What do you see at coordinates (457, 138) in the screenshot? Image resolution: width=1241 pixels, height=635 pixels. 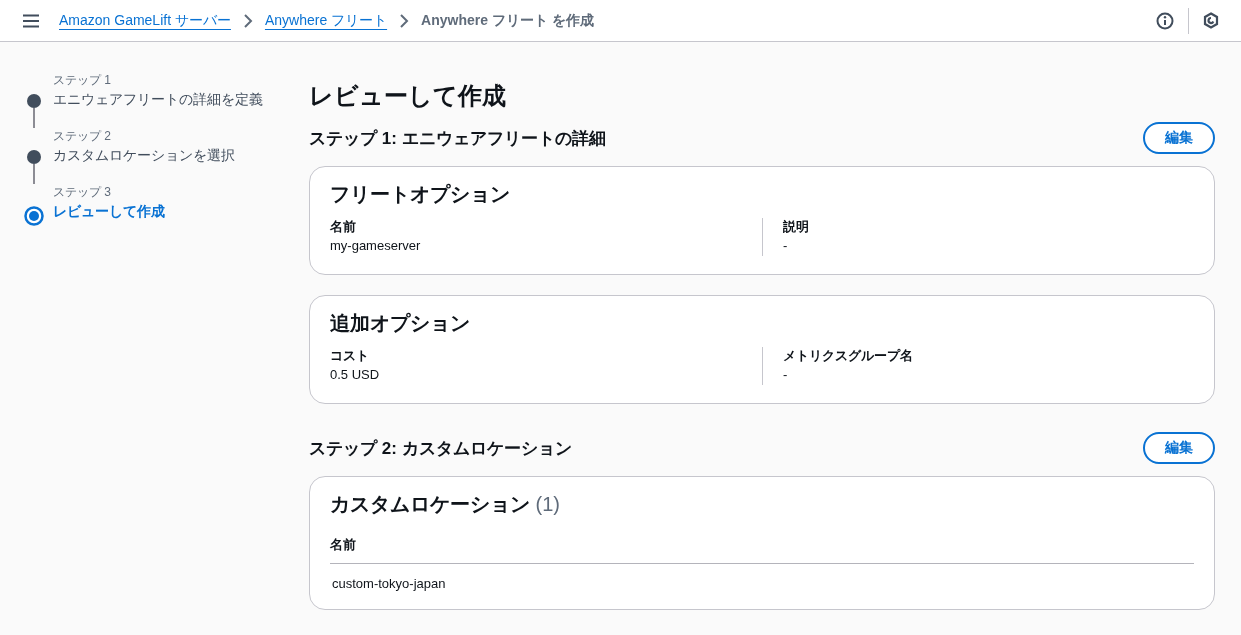 I see `section-heading: ステップ 1: エニウェアフリートの詳細` at bounding box center [457, 138].